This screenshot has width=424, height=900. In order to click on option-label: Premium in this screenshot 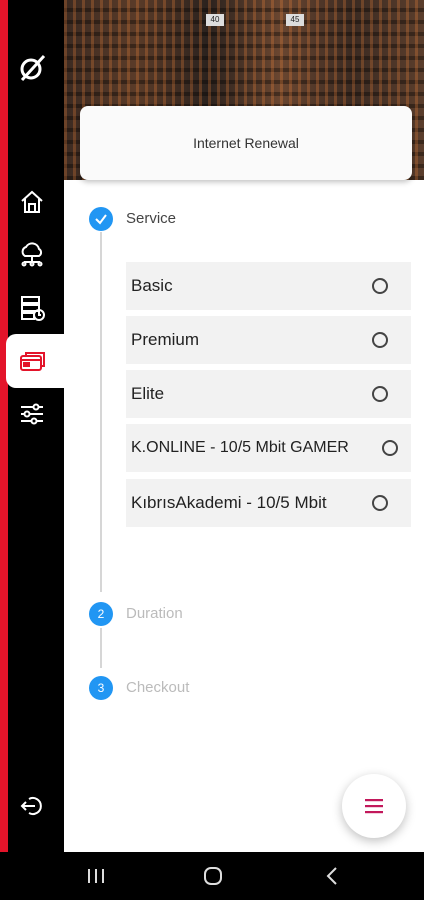, I will do `click(165, 339)`.